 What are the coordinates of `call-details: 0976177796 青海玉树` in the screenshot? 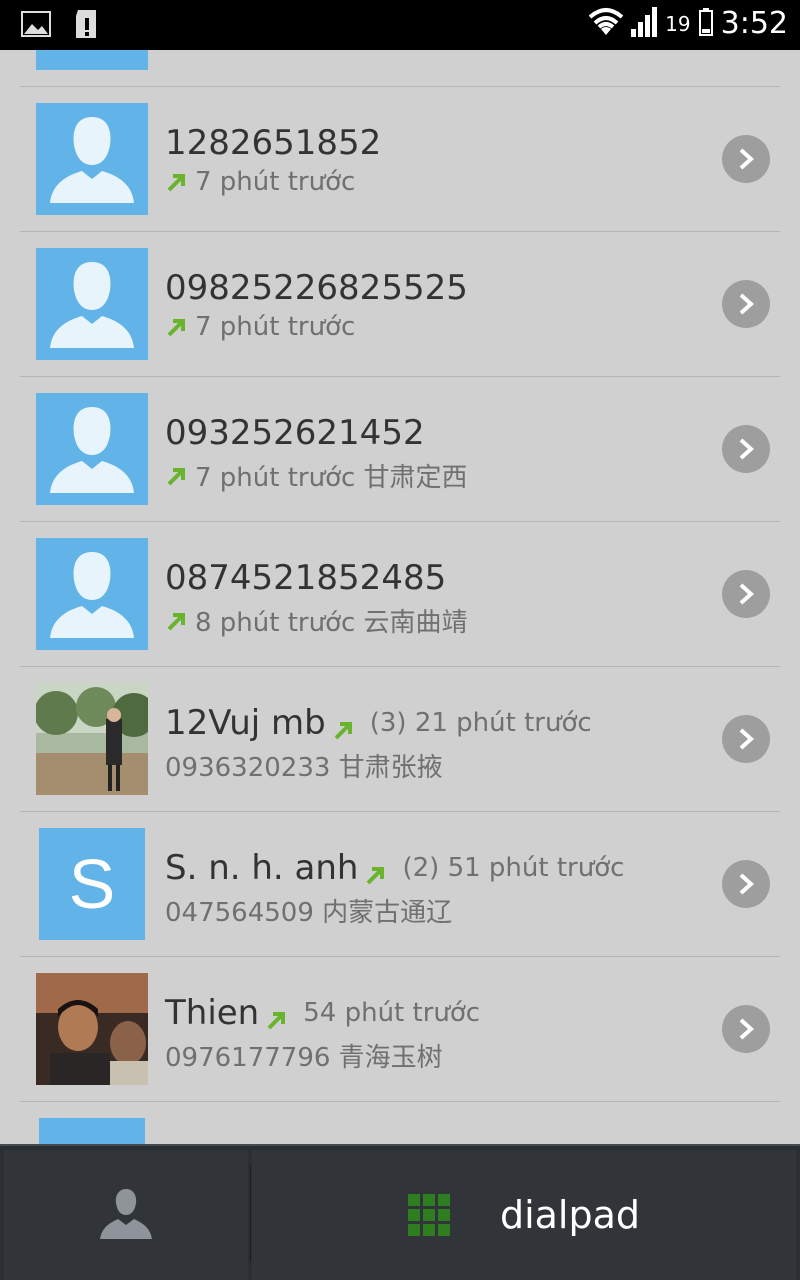 It's located at (304, 1058).